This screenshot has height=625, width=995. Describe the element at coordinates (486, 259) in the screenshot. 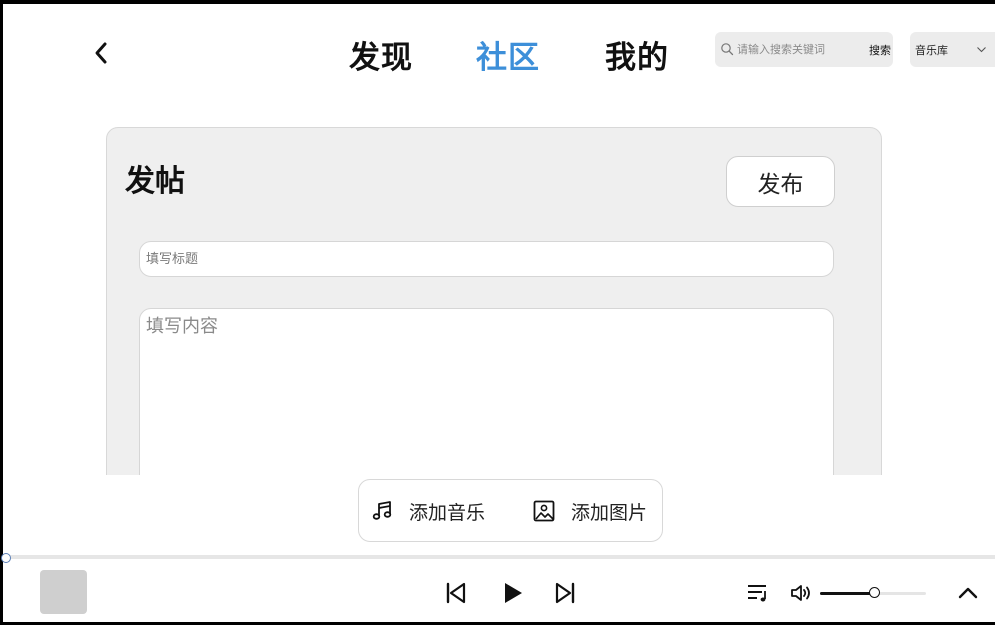

I see `title-input` at that location.